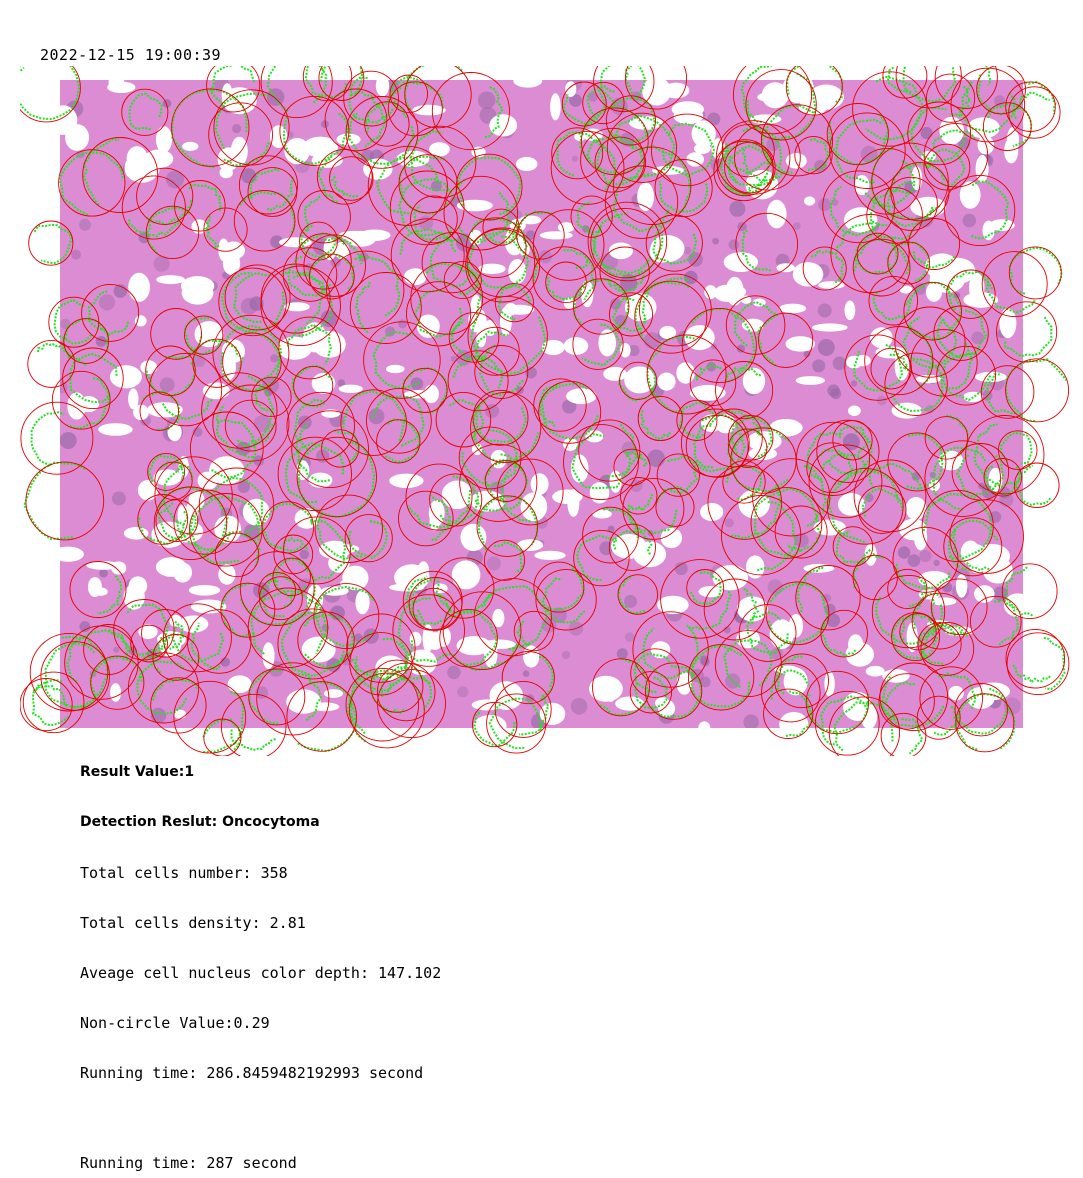 The image size is (1083, 1178). I want to click on running-time-precise-label: Running time: 286.8459482192993 second, so click(252, 1073).